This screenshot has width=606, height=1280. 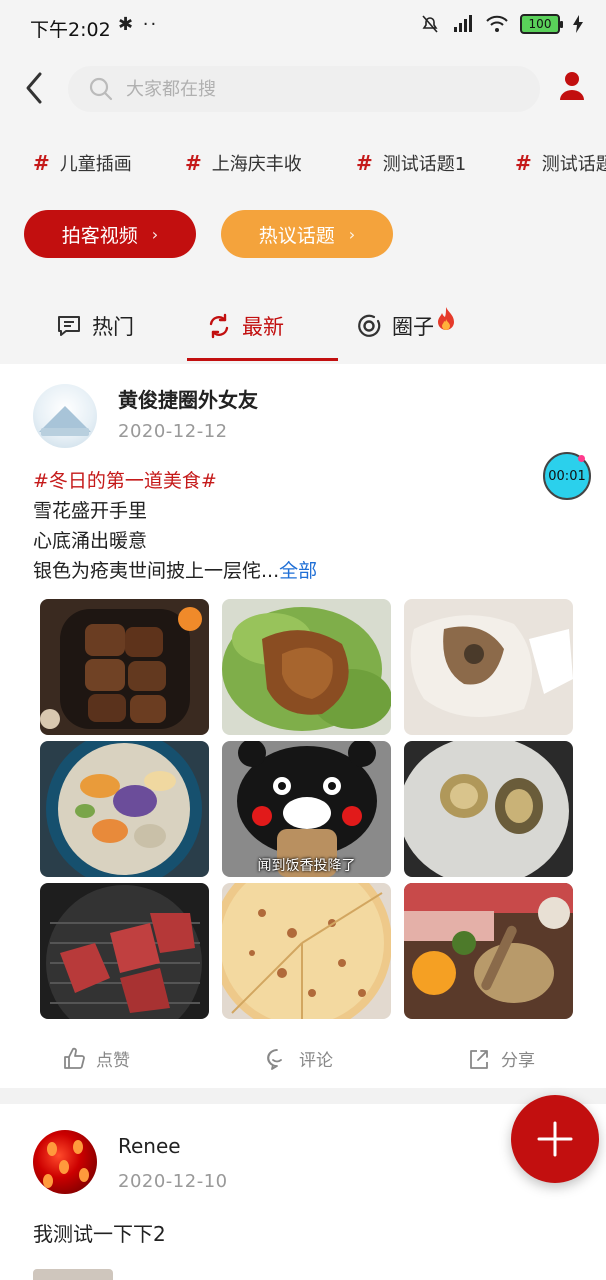 I want to click on video-button-label: 拍客视频, so click(x=99, y=235).